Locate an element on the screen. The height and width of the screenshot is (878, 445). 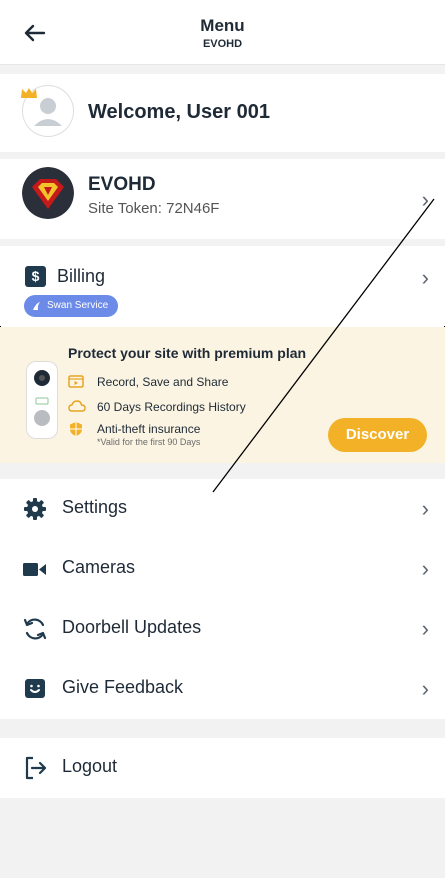
gear-icon is located at coordinates (35, 509).